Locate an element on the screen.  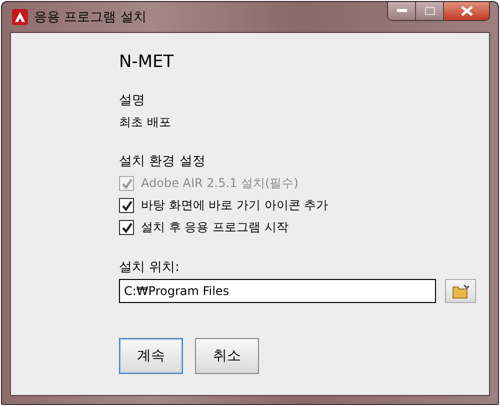
maximize-icon is located at coordinates (429, 11).